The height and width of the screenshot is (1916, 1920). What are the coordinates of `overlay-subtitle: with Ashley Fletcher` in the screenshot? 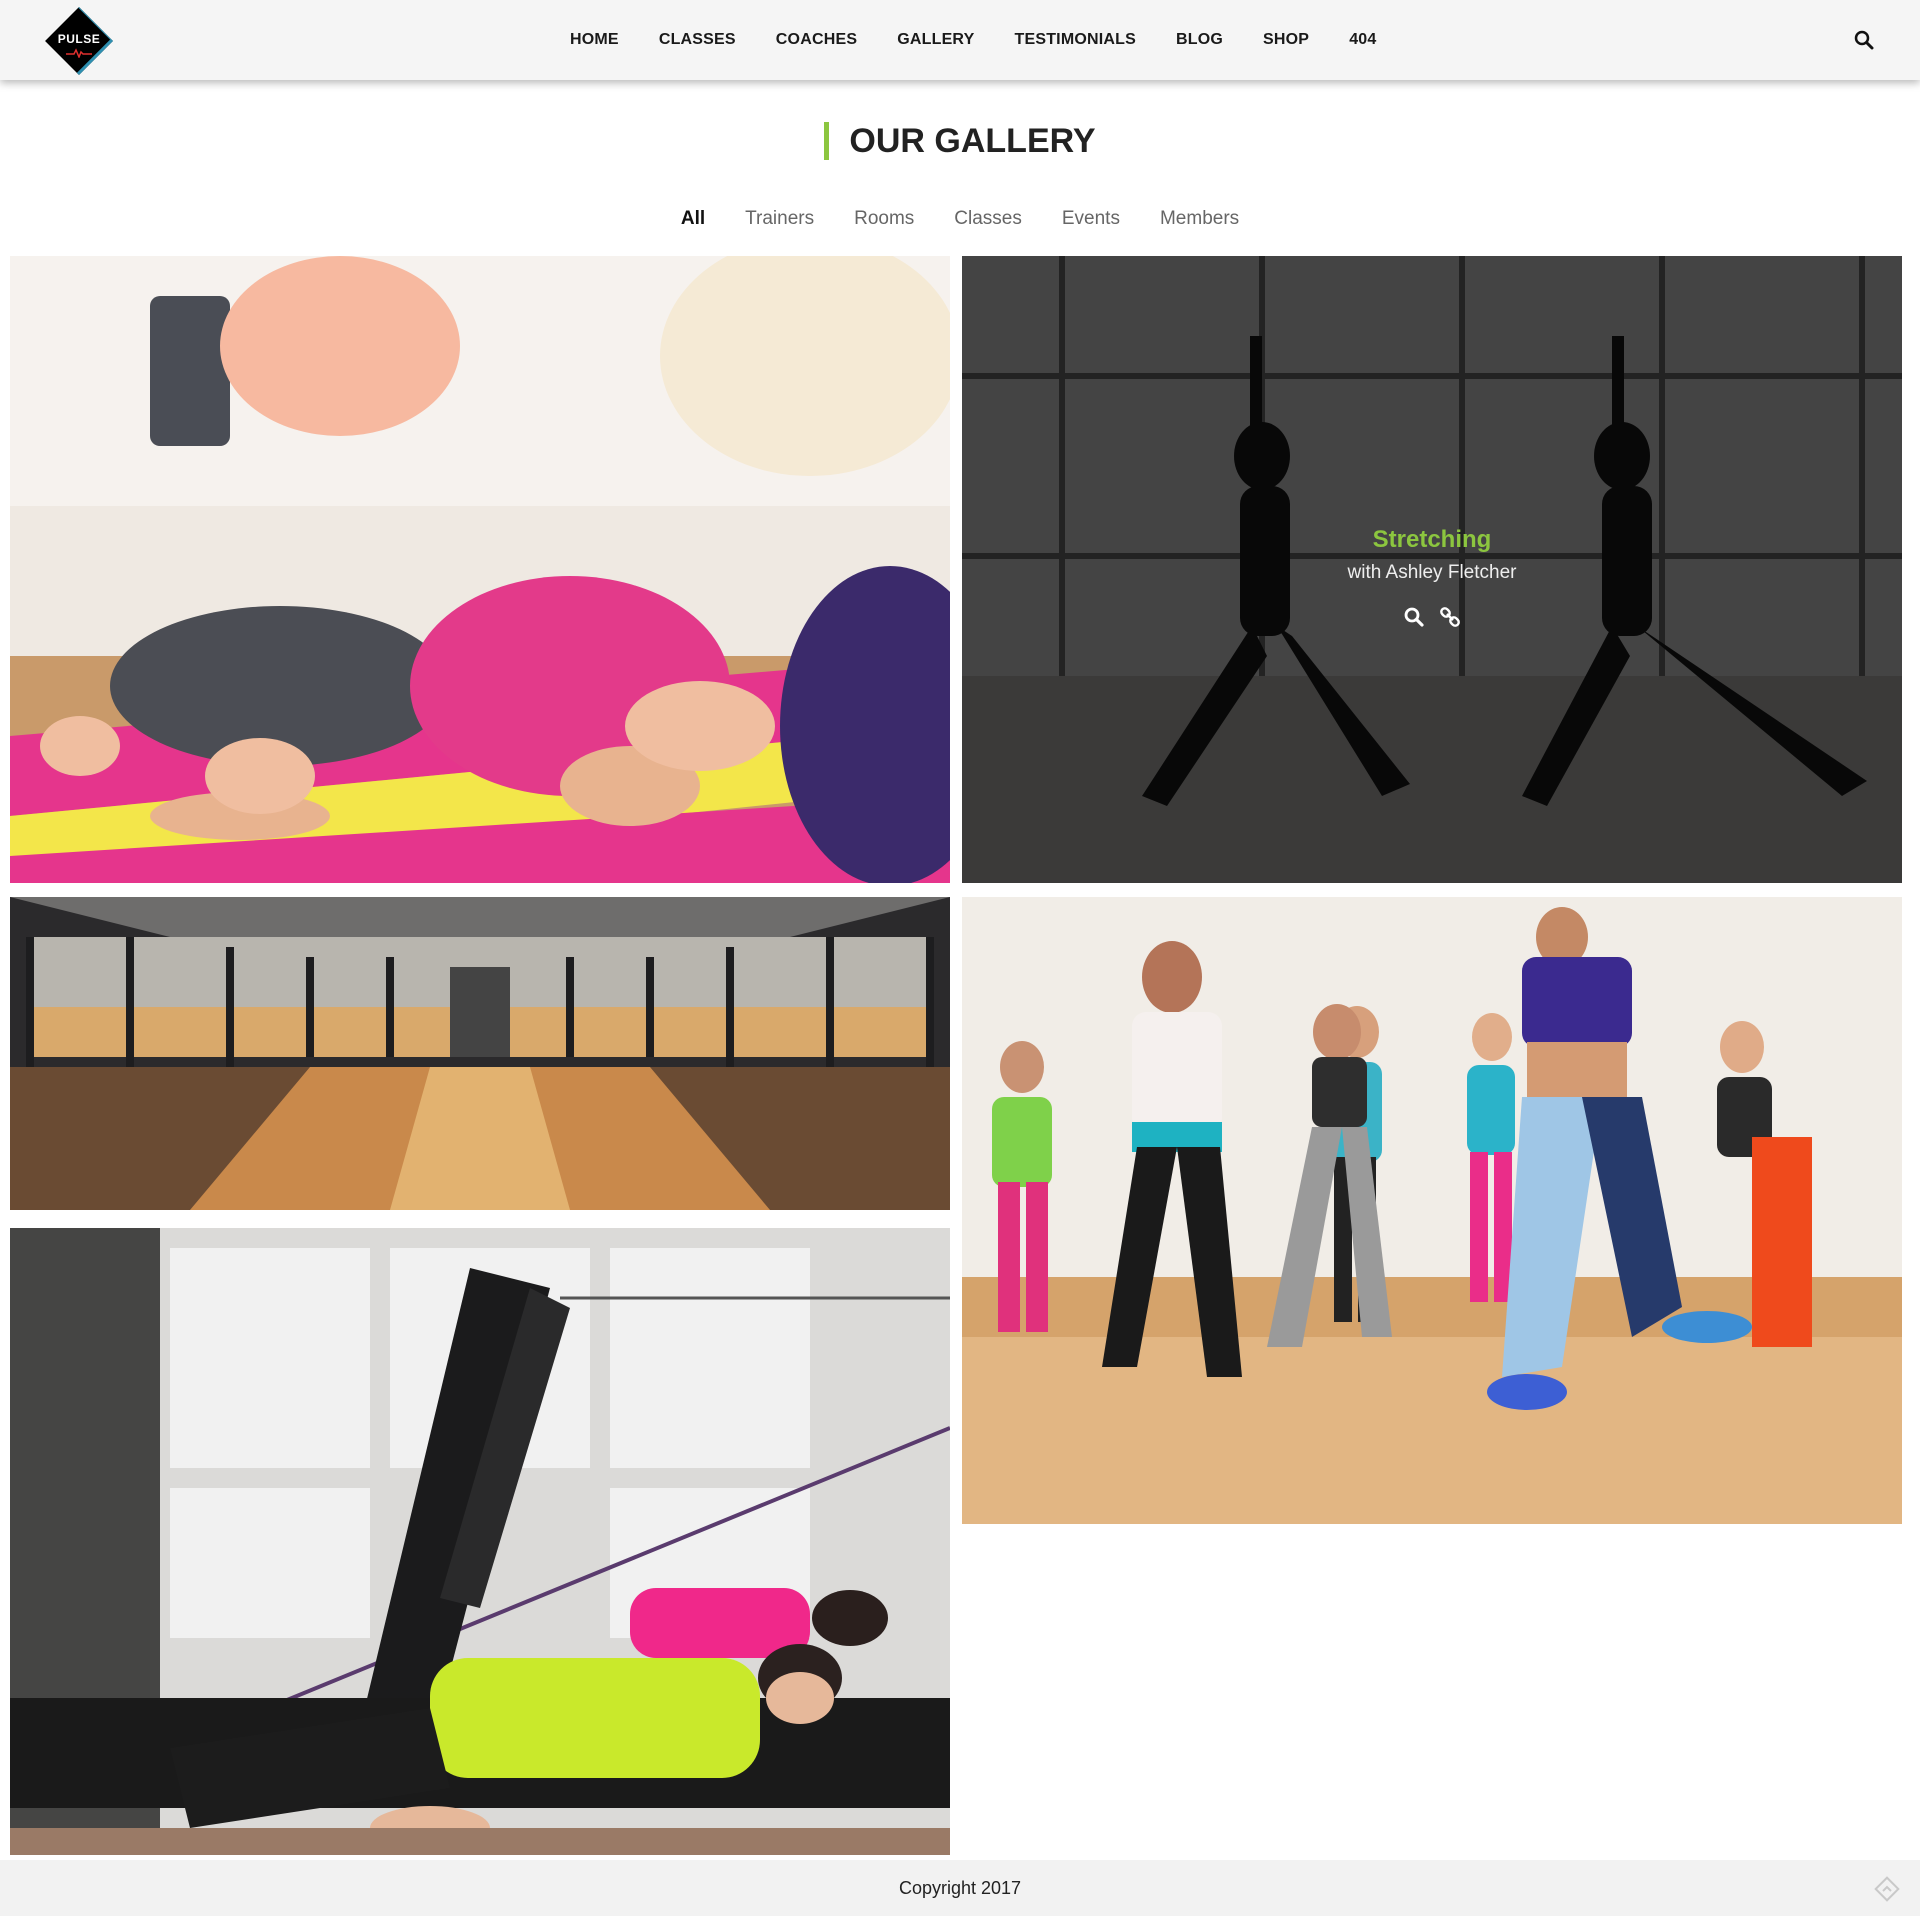 It's located at (1432, 572).